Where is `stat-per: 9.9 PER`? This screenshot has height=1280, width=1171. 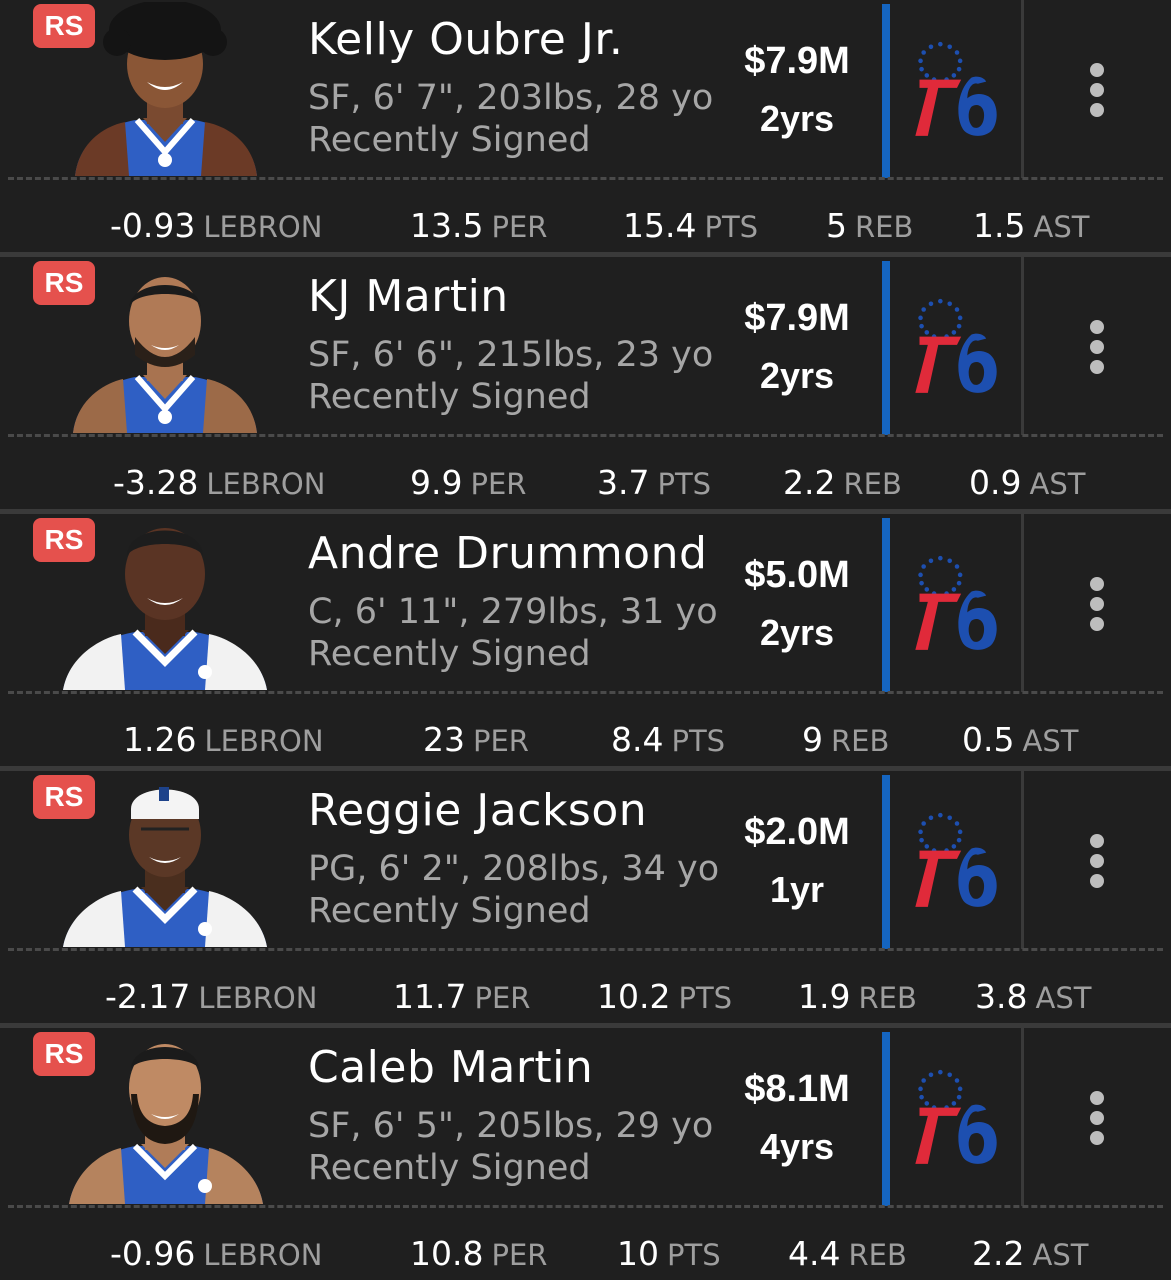
stat-per: 9.9 PER is located at coordinates (468, 482).